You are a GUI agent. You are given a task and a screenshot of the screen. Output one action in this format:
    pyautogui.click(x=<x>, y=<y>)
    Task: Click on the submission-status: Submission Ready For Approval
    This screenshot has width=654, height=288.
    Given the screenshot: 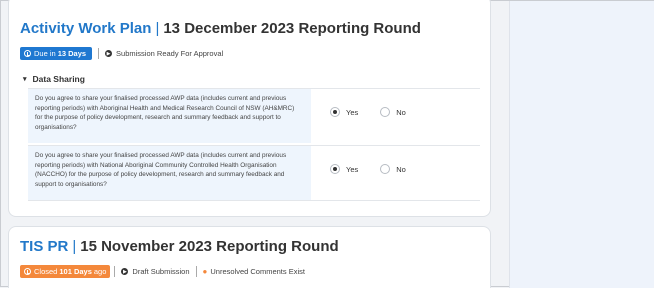 What is the action you would take?
    pyautogui.click(x=170, y=53)
    